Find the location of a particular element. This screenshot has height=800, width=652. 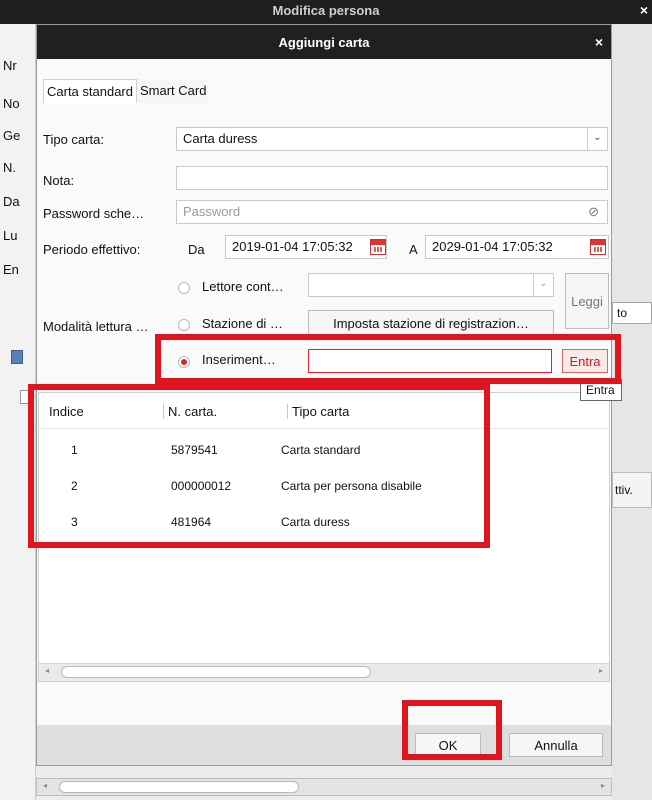

parent-title: Modifica persona is located at coordinates (326, 10).